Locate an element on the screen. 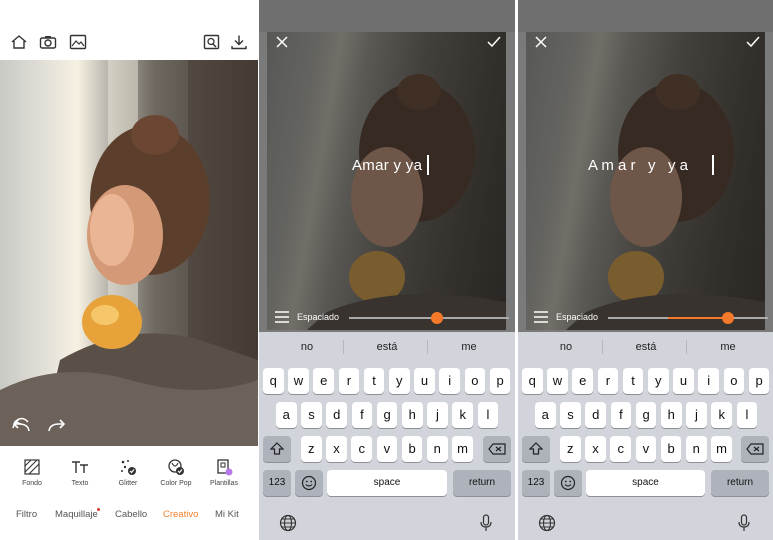  tab-cabello: Cabello is located at coordinates (131, 514).